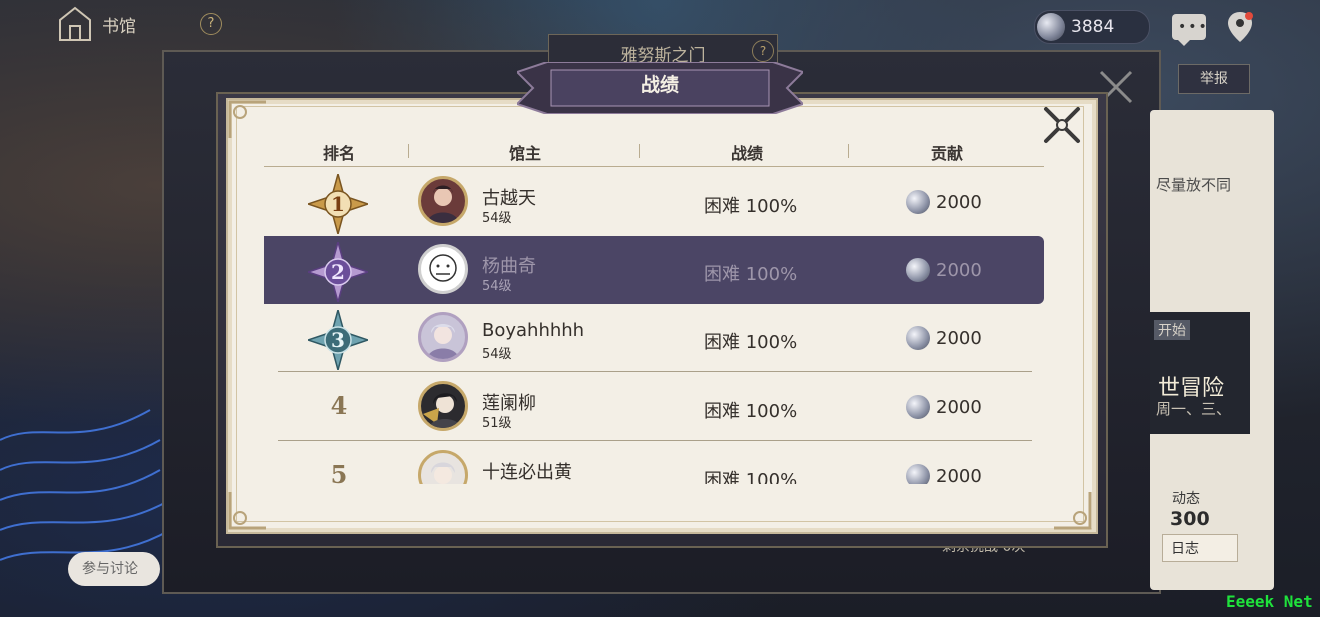 This screenshot has height=617, width=1320. I want to click on activity-label: 动态, so click(1186, 499).